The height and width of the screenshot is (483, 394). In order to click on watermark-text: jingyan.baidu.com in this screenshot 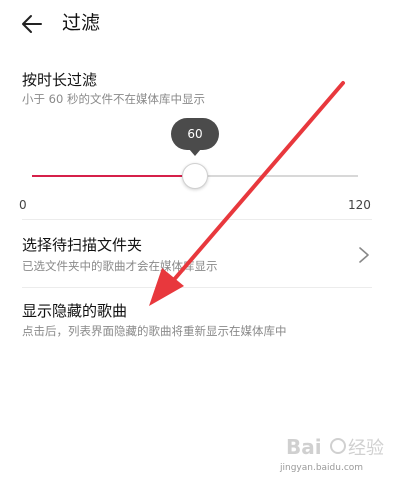, I will do `click(322, 468)`.